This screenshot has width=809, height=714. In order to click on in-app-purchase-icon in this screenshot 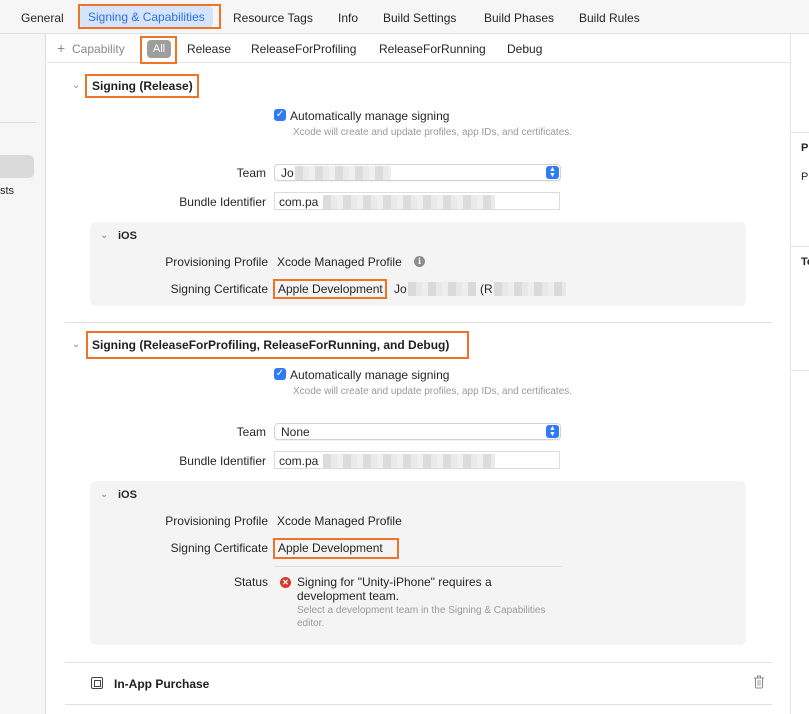, I will do `click(97, 683)`.